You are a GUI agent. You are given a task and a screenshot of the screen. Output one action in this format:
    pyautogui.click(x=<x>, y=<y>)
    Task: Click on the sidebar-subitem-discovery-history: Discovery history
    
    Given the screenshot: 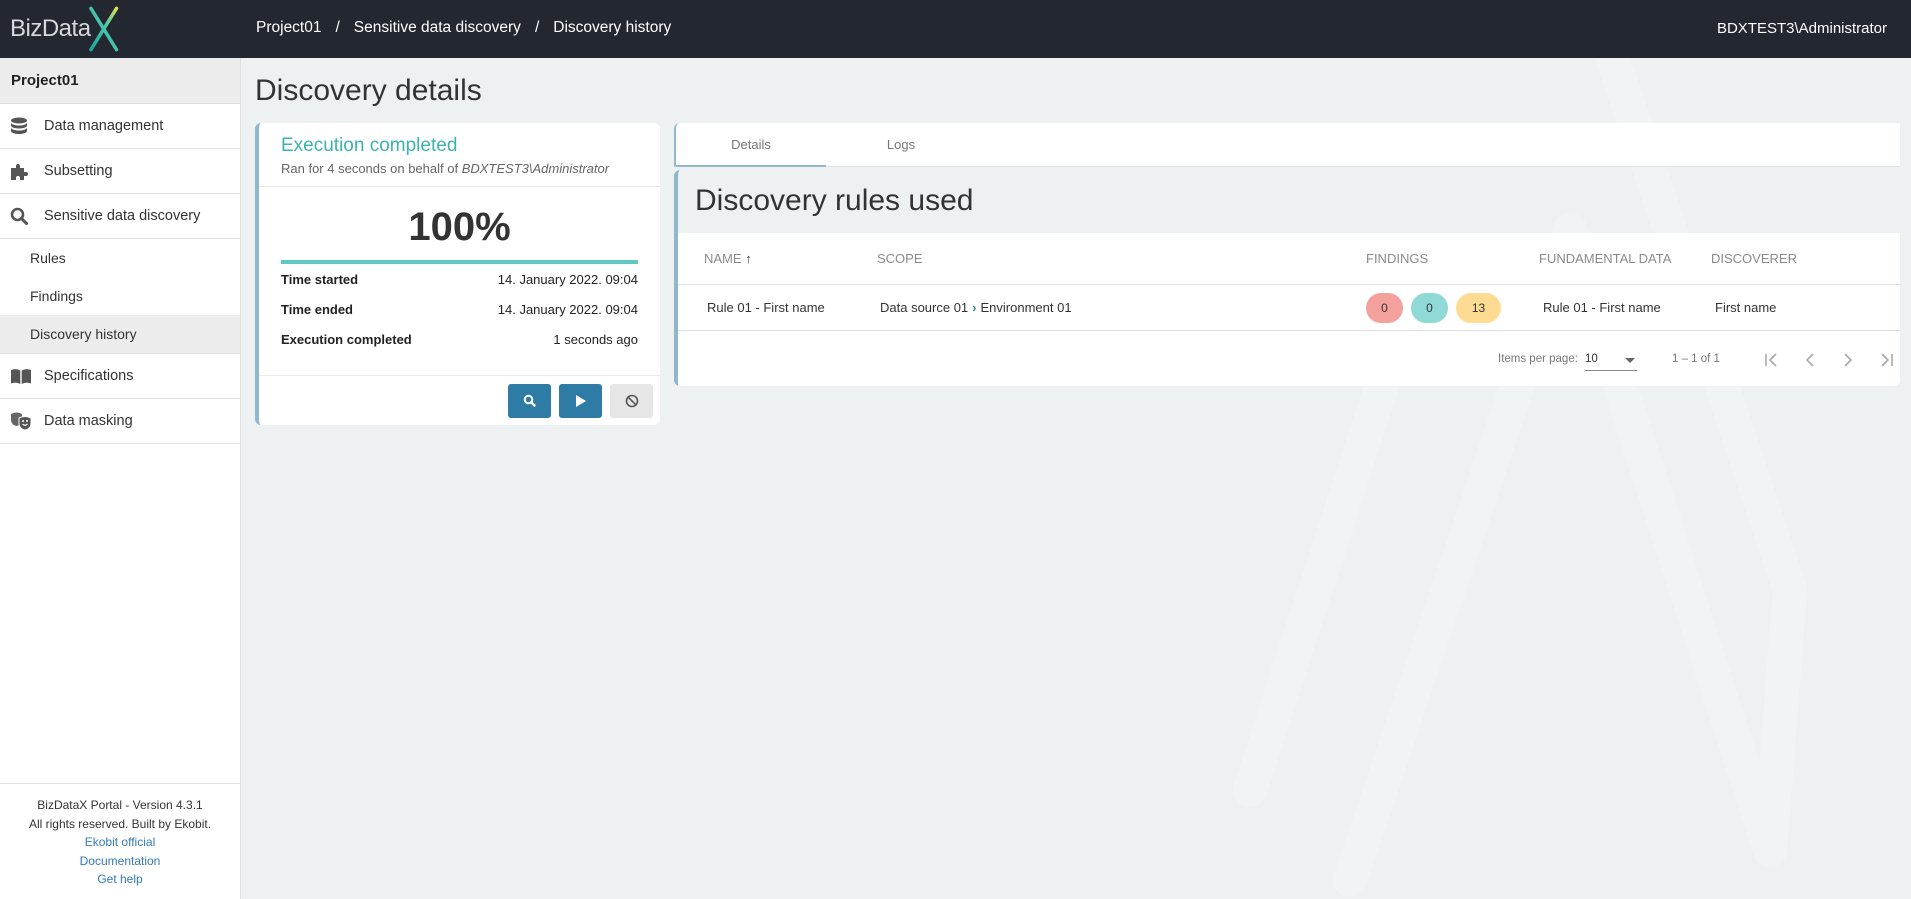 What is the action you would take?
    pyautogui.click(x=120, y=334)
    